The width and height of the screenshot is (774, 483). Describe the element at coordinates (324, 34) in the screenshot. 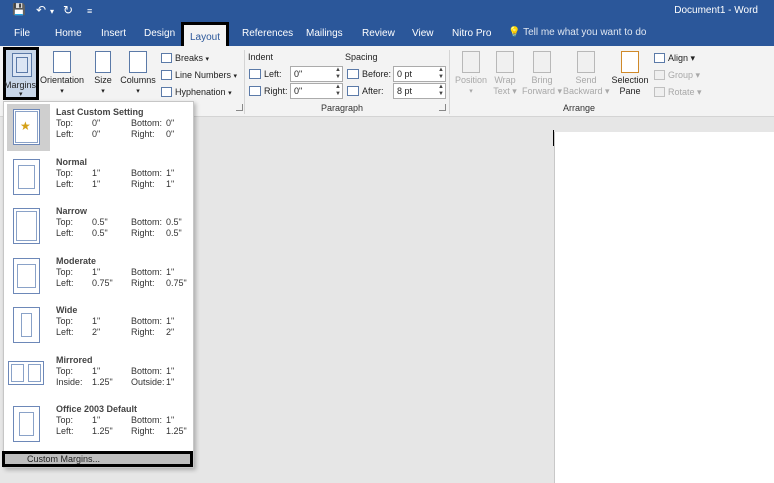

I see `tab-mailings: Mailings` at that location.